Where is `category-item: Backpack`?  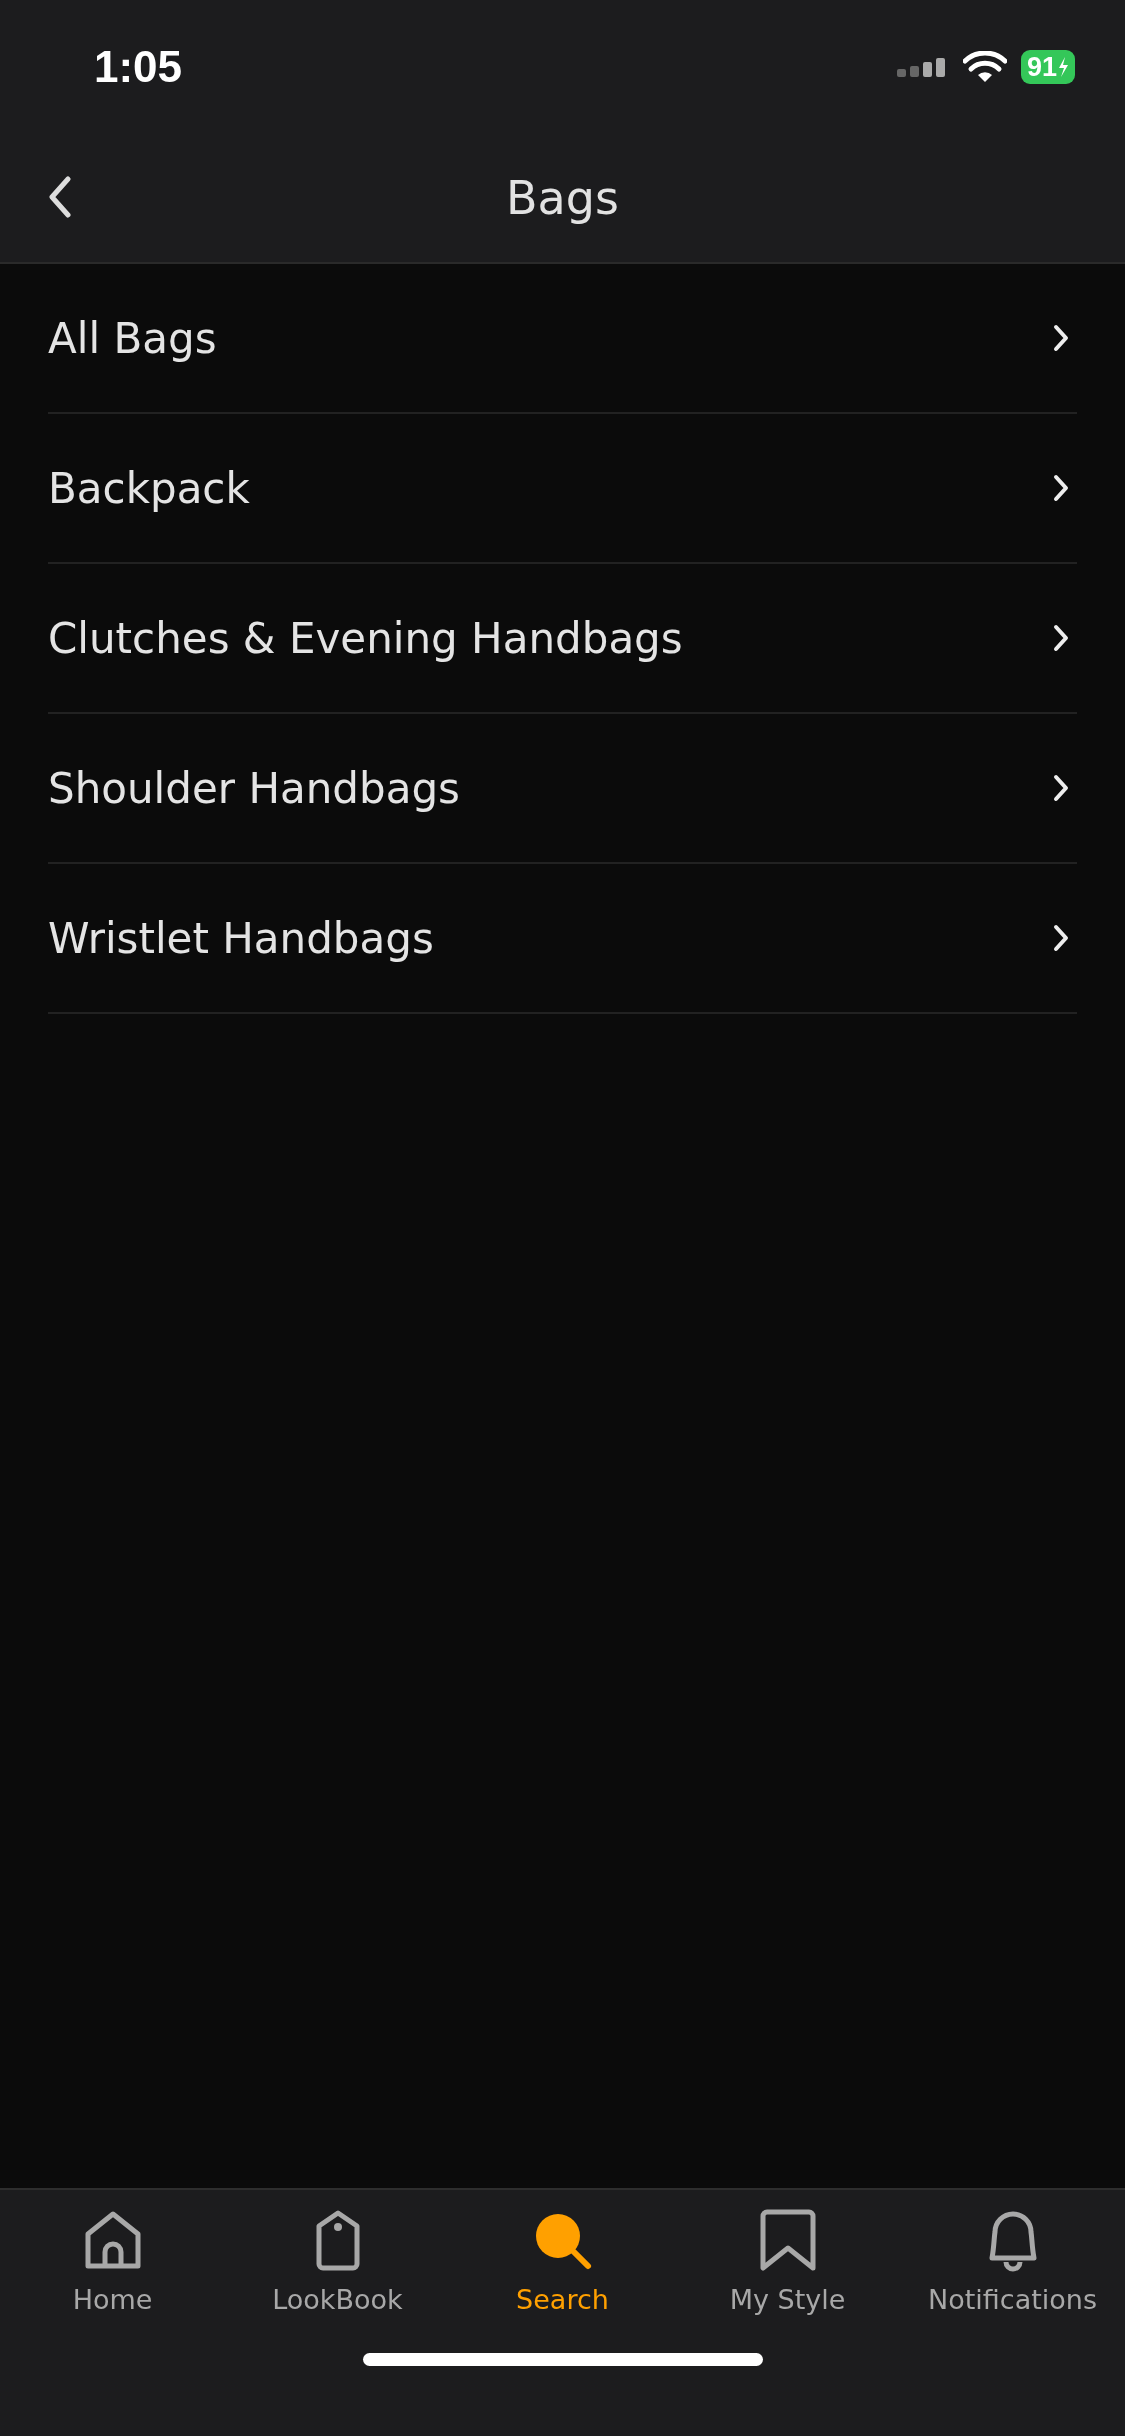
category-item: Backpack is located at coordinates (562, 489).